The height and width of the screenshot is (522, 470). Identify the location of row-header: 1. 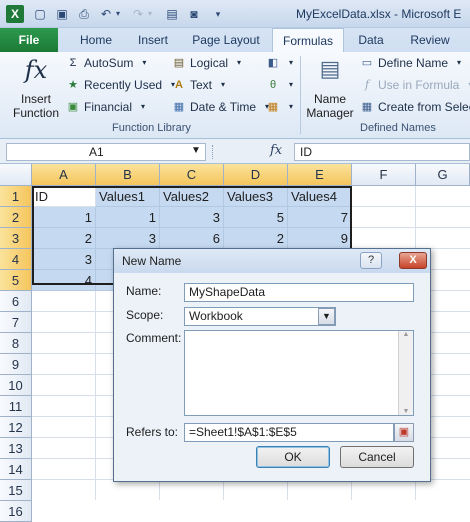
(16, 196).